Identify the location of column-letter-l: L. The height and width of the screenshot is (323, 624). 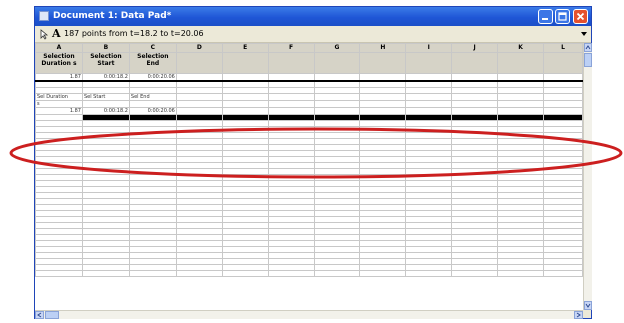
(562, 48).